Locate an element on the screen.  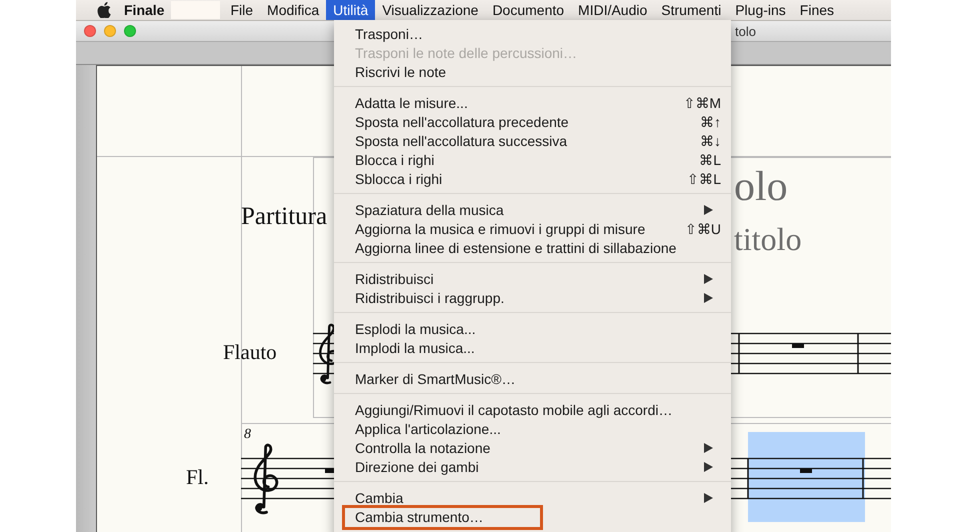
shortcut-label: ⇧⌘M is located at coordinates (702, 102).